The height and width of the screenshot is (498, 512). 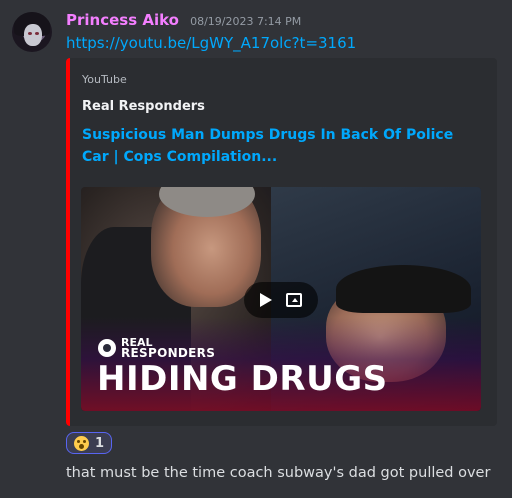 I want to click on video-controls, so click(x=281, y=300).